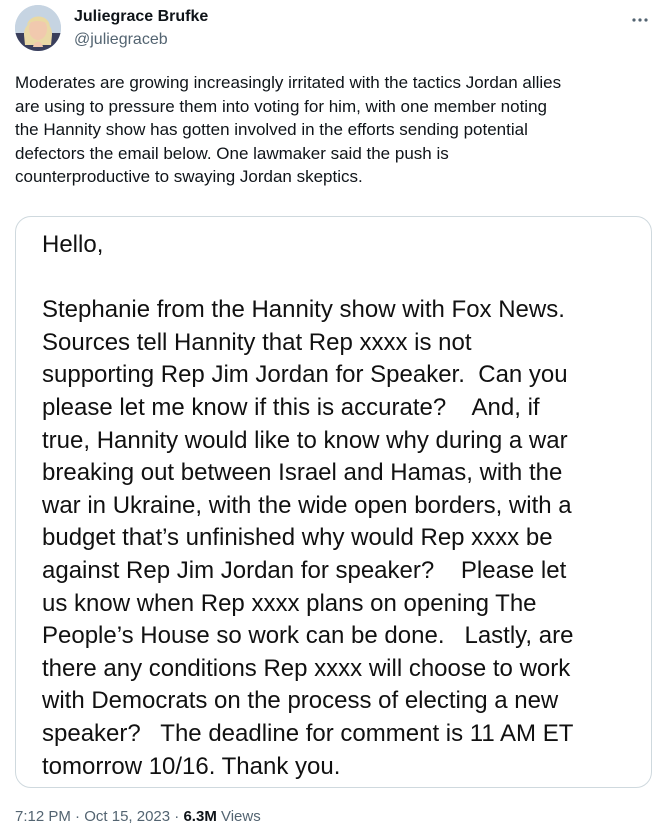 The width and height of the screenshot is (665, 837). What do you see at coordinates (640, 20) in the screenshot?
I see `more-horizontal-icon` at bounding box center [640, 20].